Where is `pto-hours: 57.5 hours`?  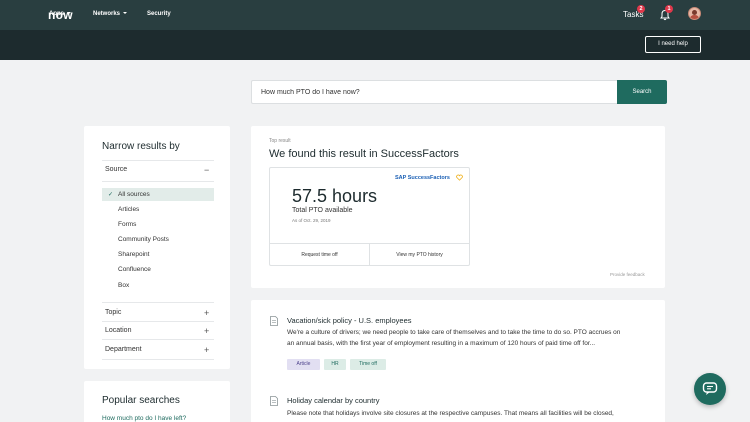 pto-hours: 57.5 hours is located at coordinates (335, 196).